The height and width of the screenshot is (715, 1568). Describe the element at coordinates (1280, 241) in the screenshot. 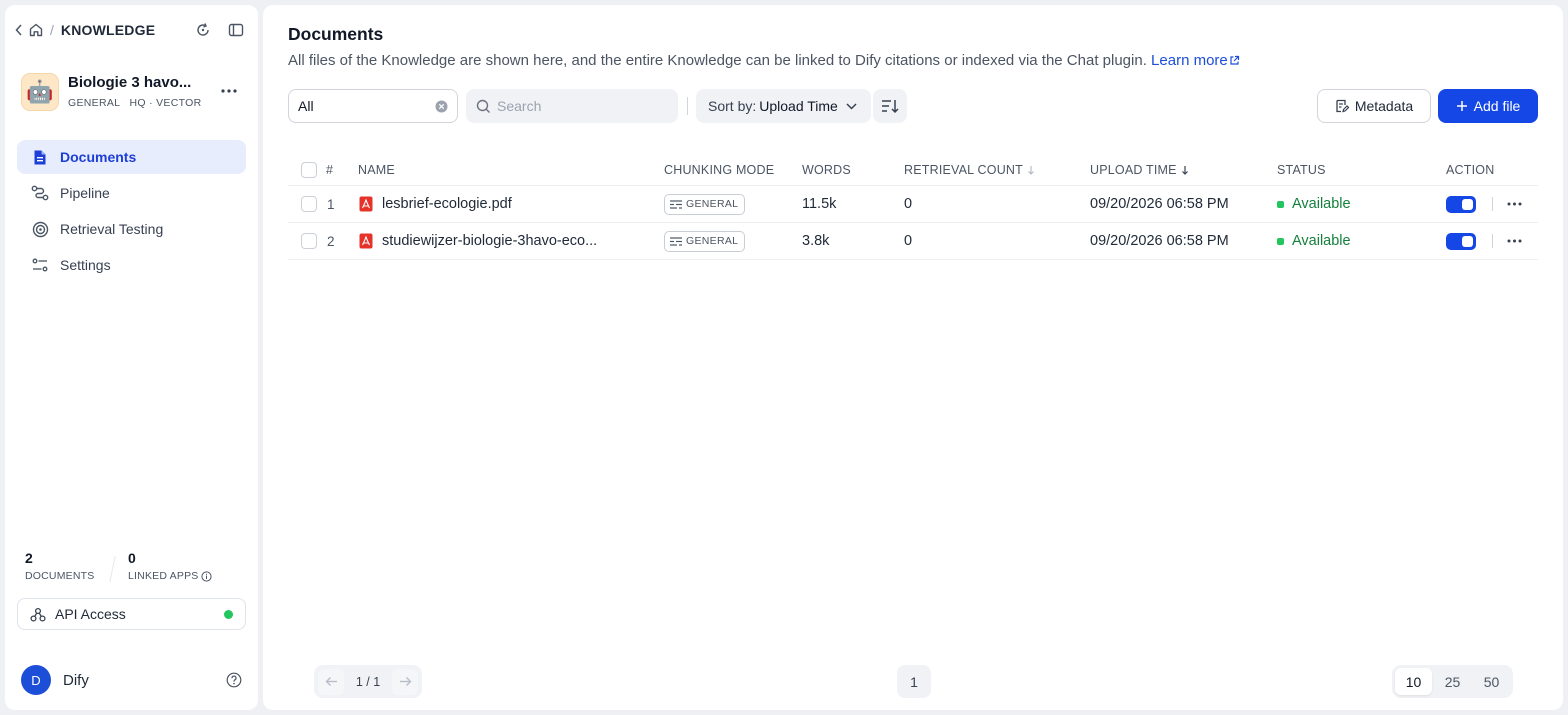

I see `status-dot` at that location.